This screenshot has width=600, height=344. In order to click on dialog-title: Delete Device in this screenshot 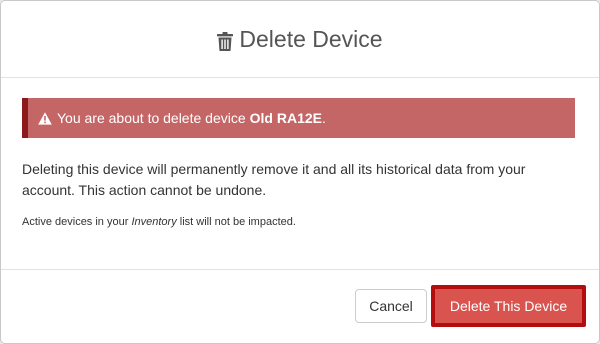, I will do `click(300, 39)`.